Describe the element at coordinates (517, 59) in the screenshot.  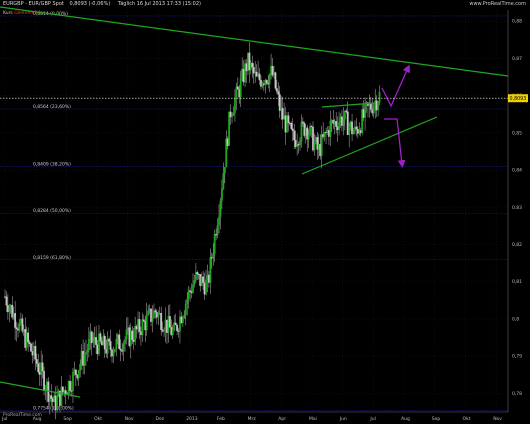
I see `y-tick-label: 0,87` at that location.